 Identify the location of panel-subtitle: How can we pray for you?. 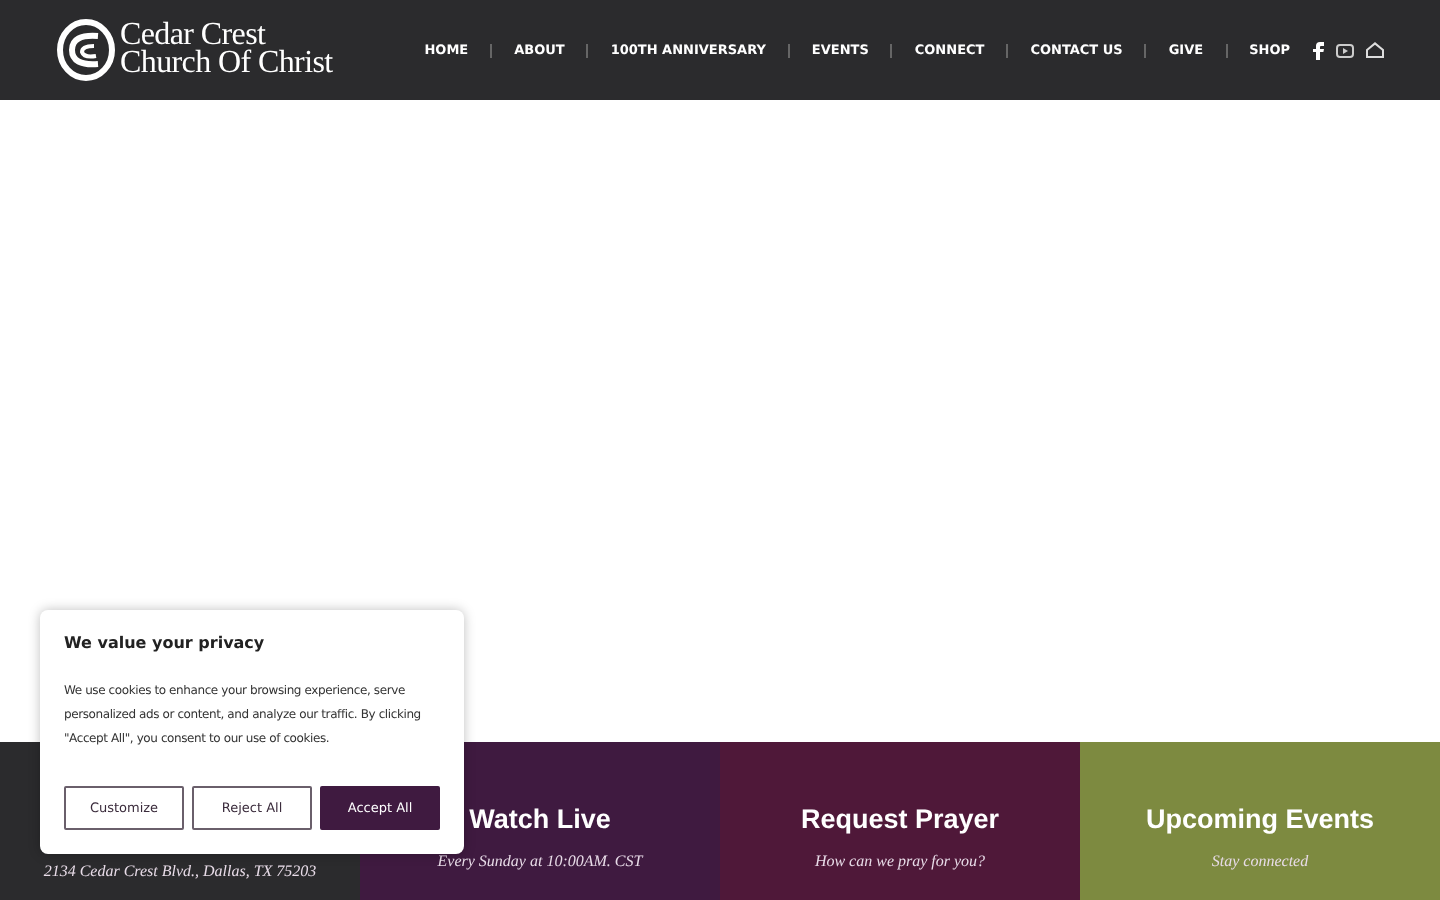
(900, 861).